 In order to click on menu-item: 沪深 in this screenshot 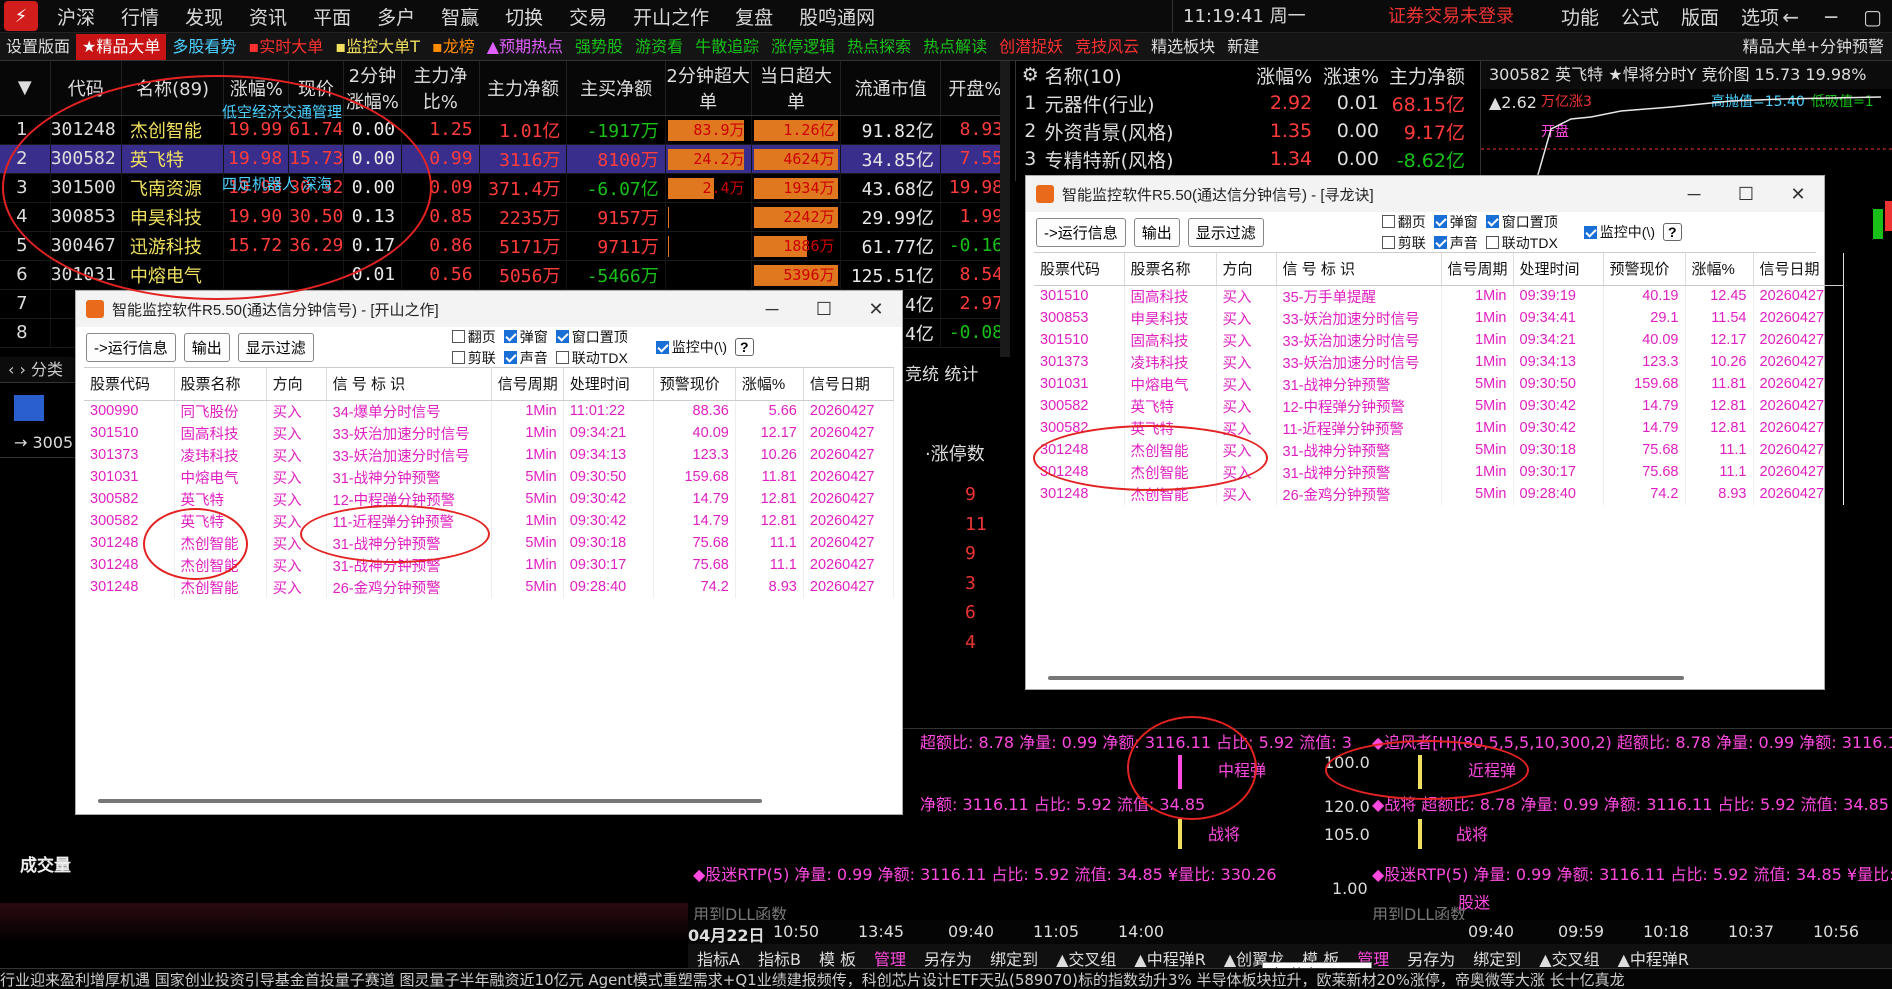, I will do `click(76, 16)`.